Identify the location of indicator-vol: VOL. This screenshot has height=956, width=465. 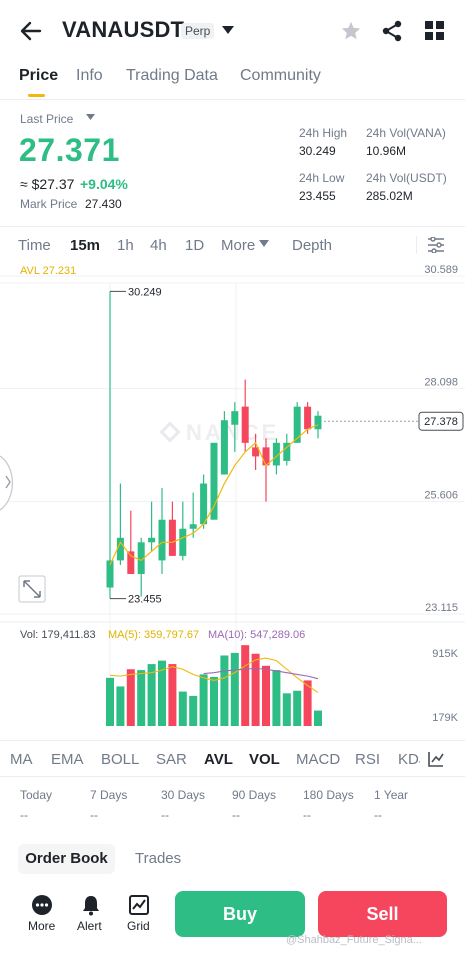
(264, 759).